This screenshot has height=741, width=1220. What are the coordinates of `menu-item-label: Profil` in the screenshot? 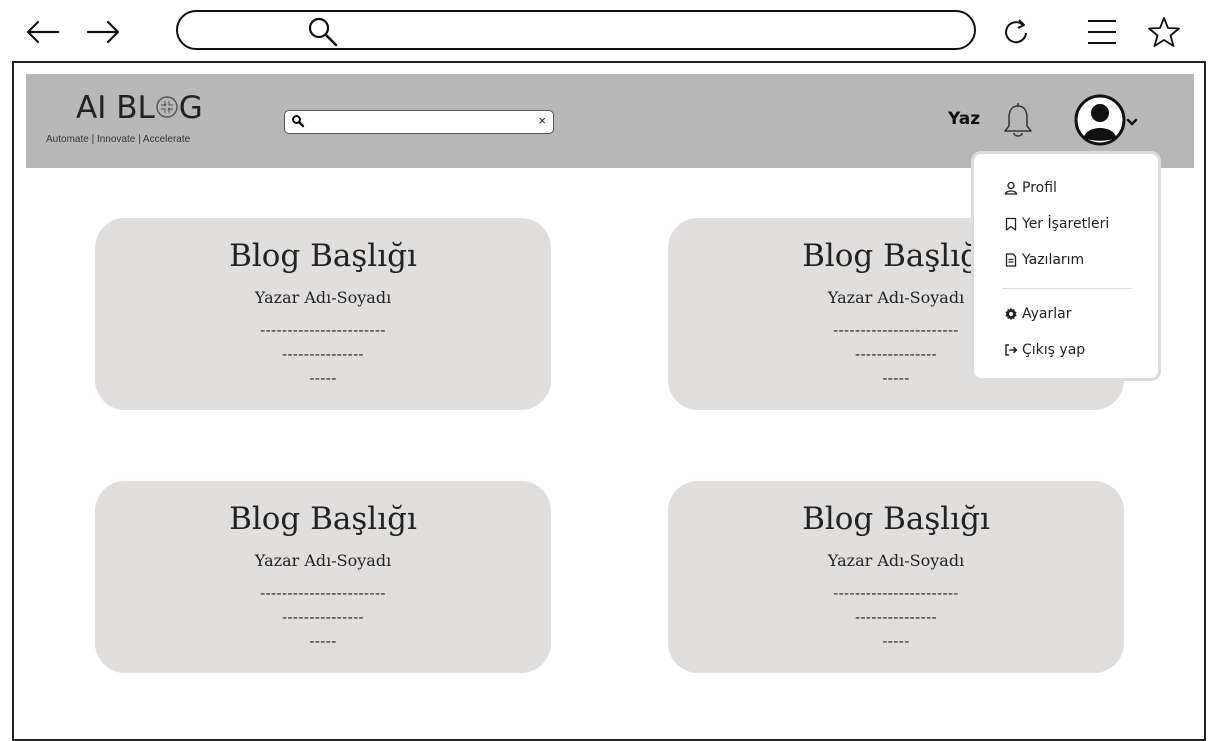 It's located at (1039, 188).